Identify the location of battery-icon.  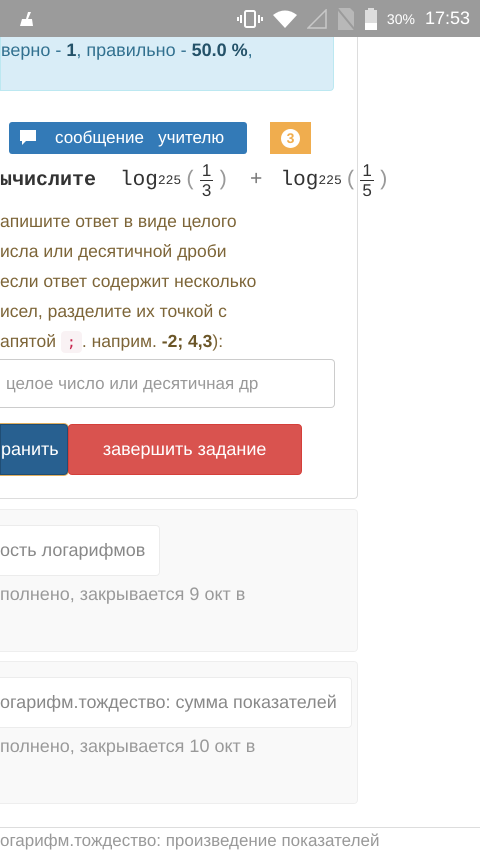
(370, 19).